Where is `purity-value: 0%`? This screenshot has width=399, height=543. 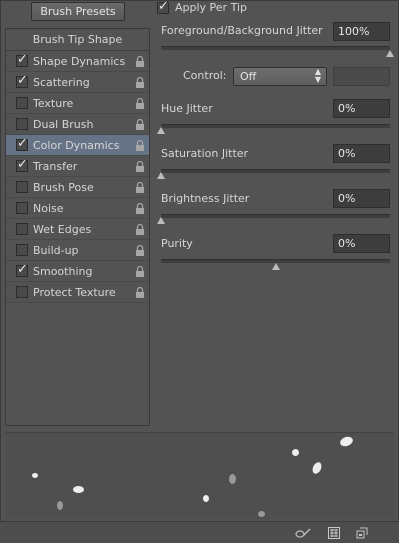 purity-value: 0% is located at coordinates (361, 243).